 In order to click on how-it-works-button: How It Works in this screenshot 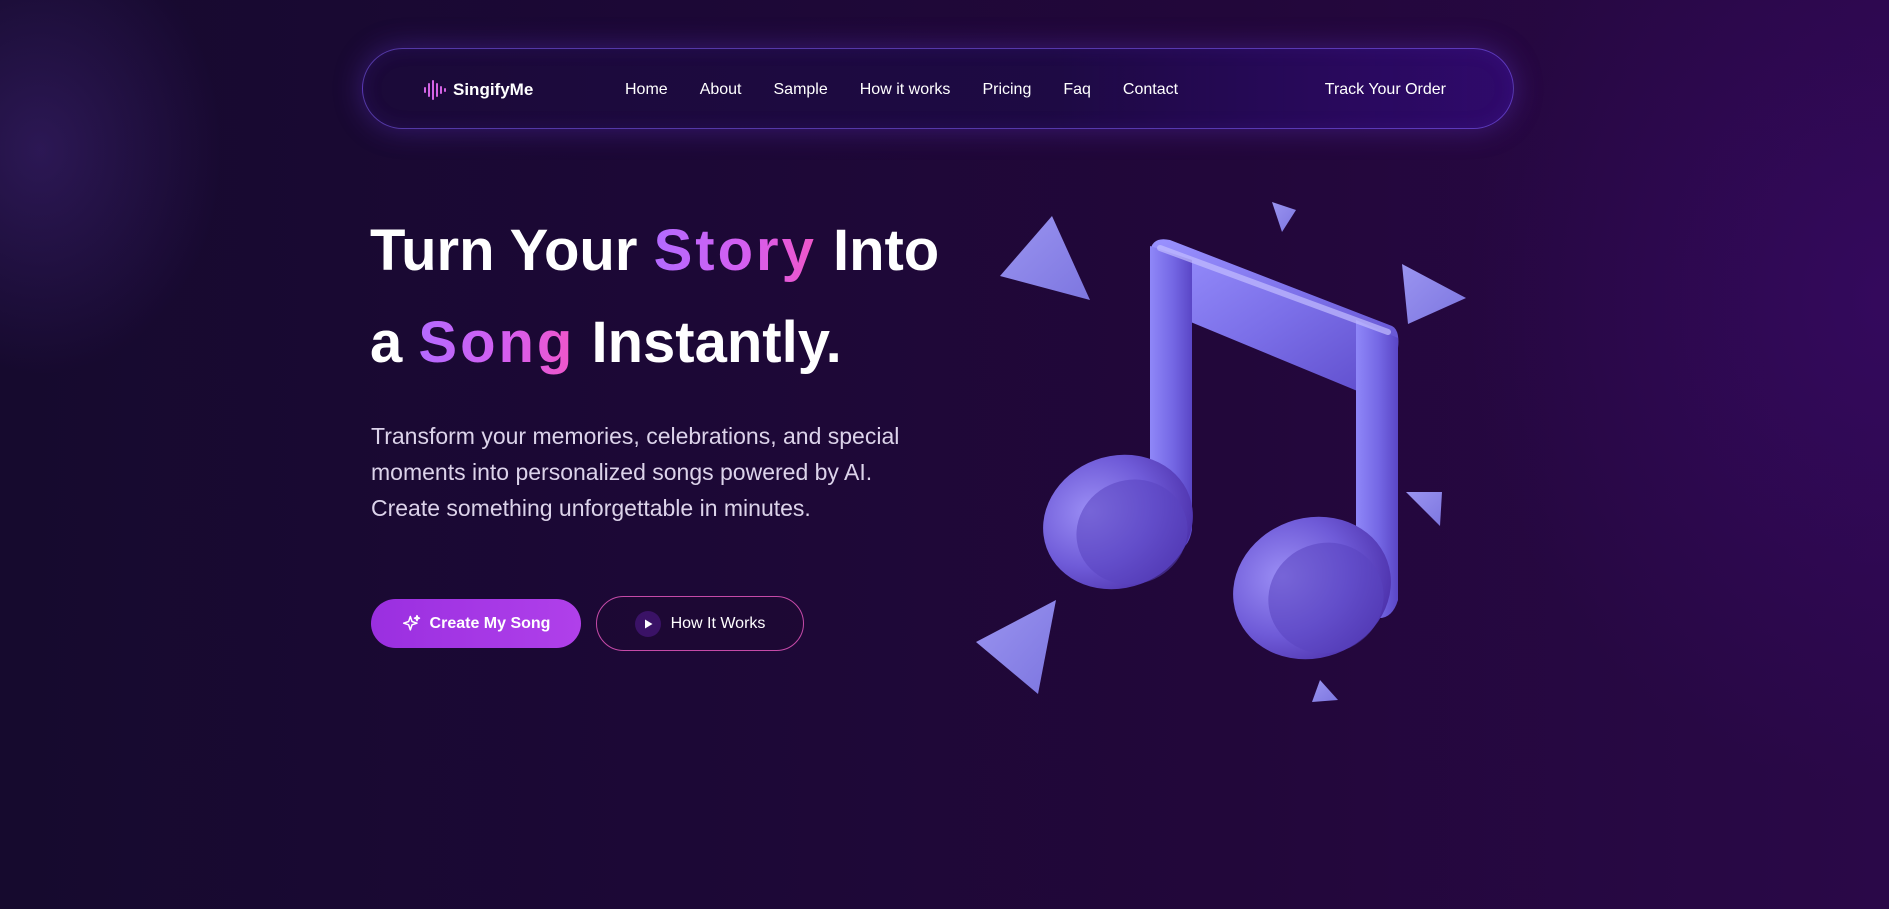, I will do `click(700, 623)`.